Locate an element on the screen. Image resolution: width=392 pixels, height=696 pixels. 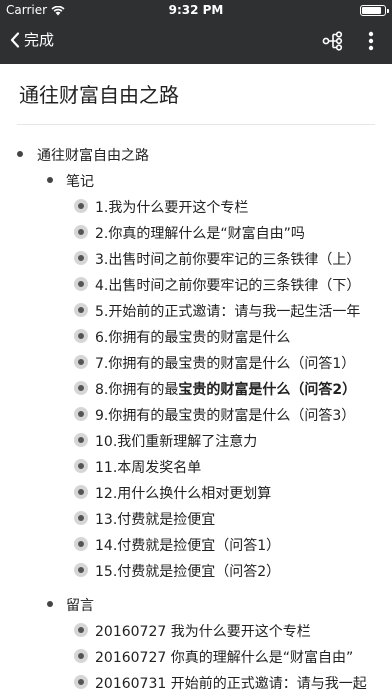
outline-item: 9.你拥有的最宝贵的财富是什么（问答3） is located at coordinates (196, 413).